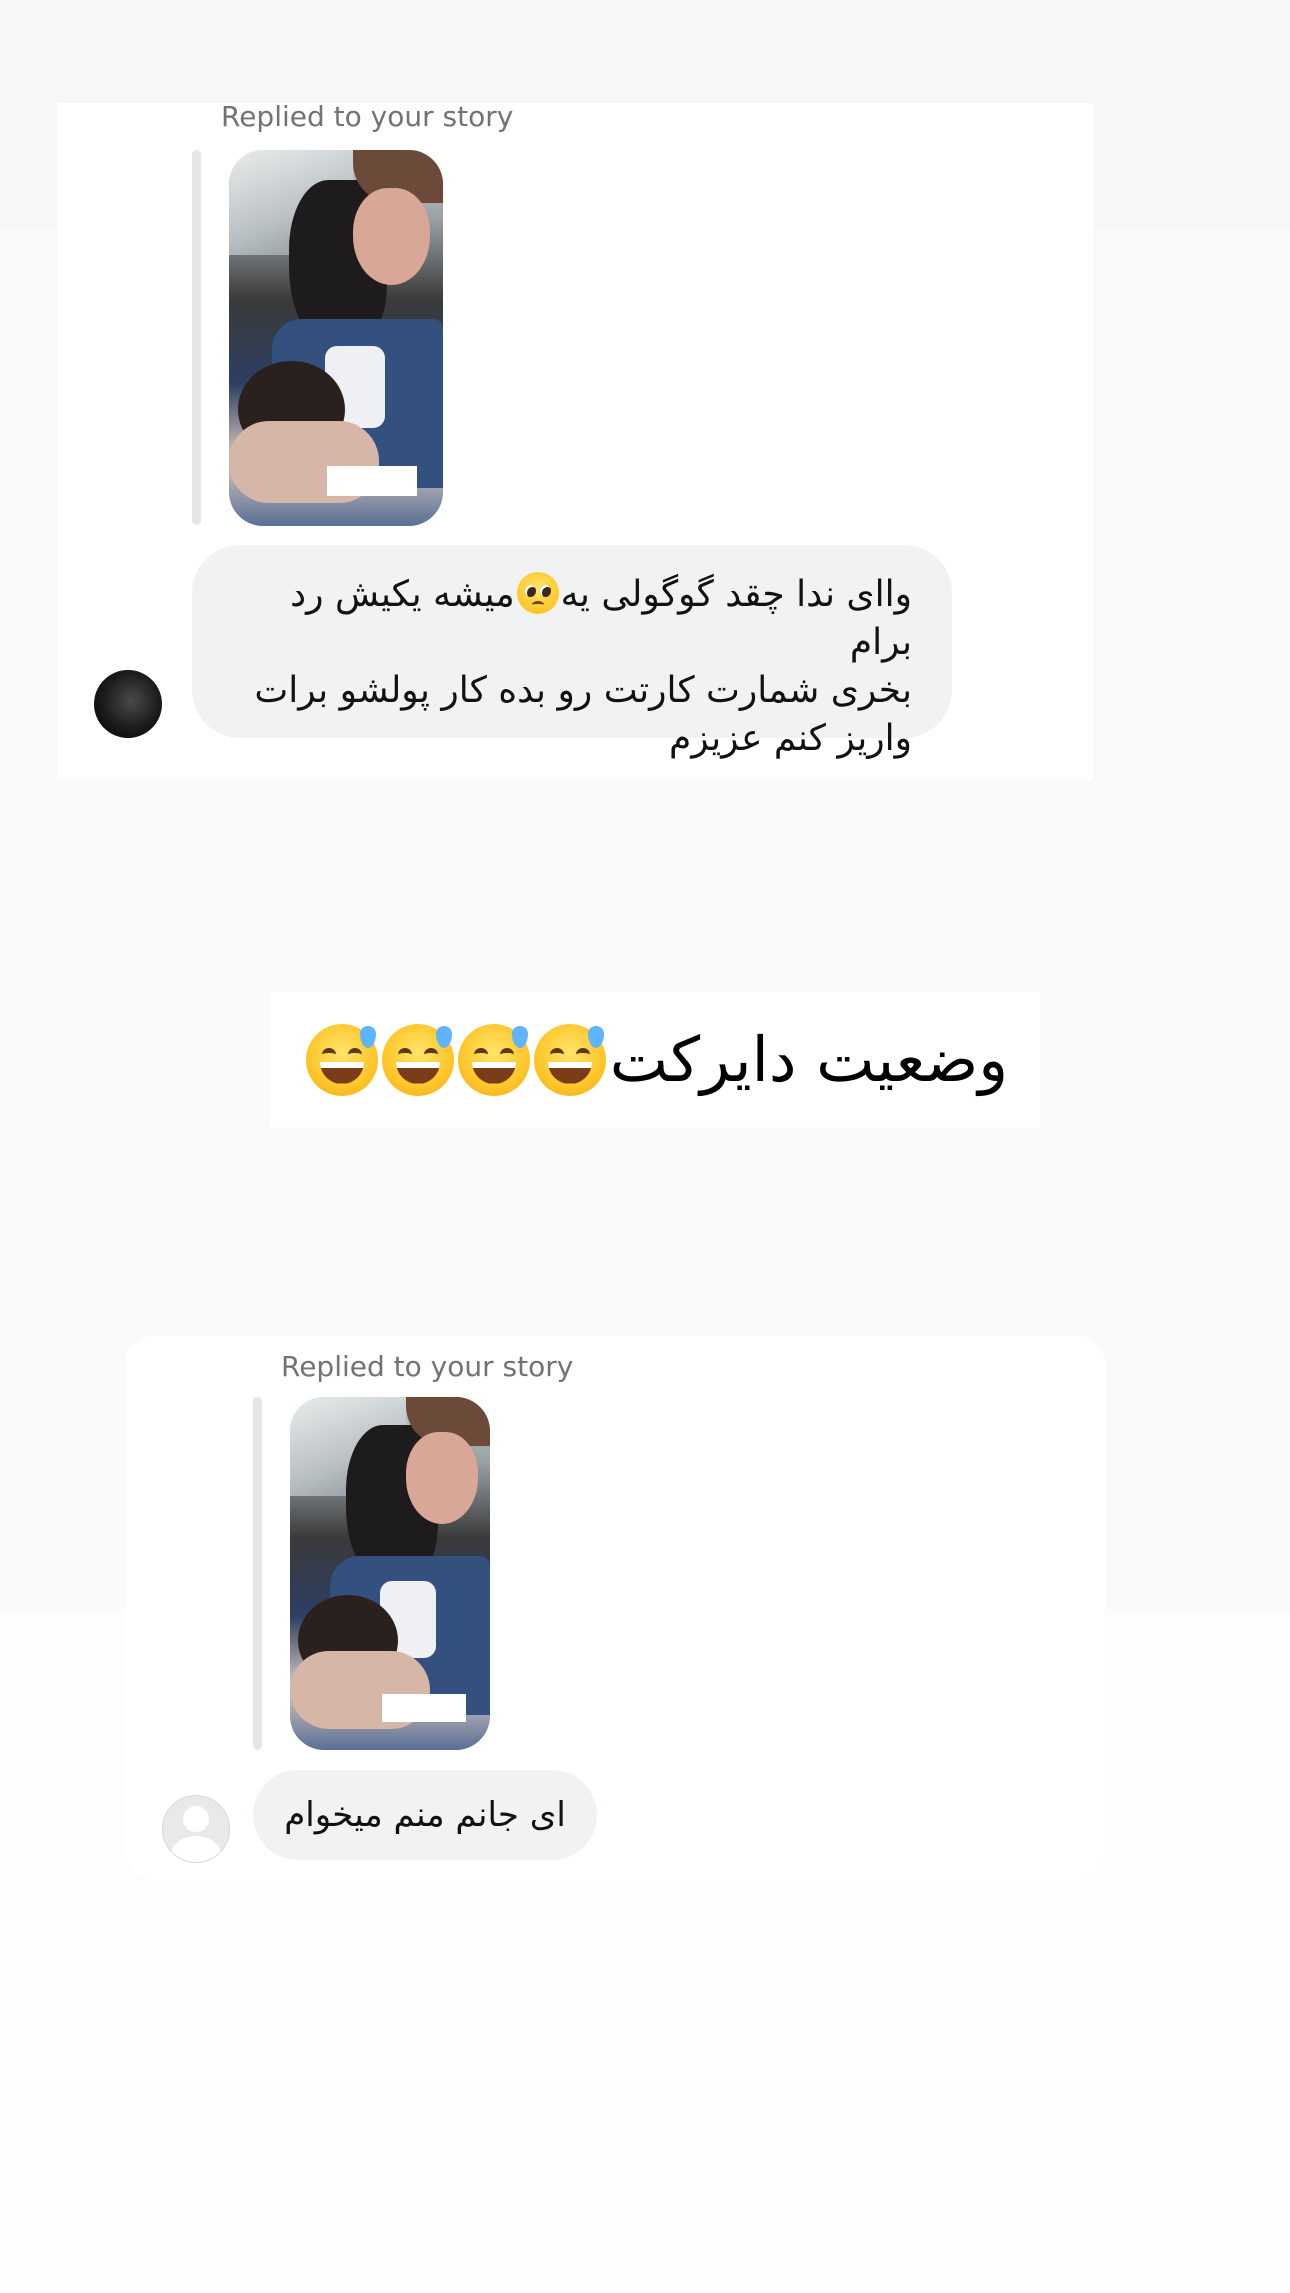 The width and height of the screenshot is (1290, 2293). I want to click on caption-box: وضعیت دایرکت, so click(655, 1059).